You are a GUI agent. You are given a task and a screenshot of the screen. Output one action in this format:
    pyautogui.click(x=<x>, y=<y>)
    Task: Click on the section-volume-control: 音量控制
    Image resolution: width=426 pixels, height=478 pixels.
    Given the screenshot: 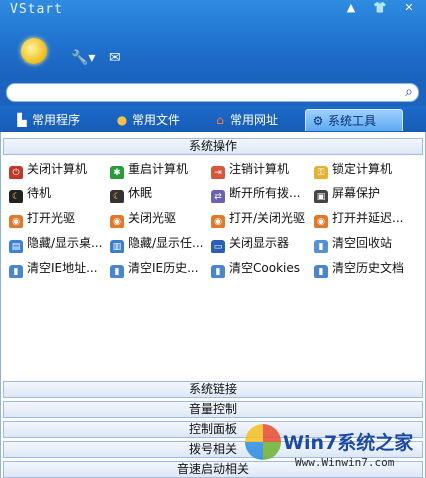 What is the action you would take?
    pyautogui.click(x=213, y=409)
    